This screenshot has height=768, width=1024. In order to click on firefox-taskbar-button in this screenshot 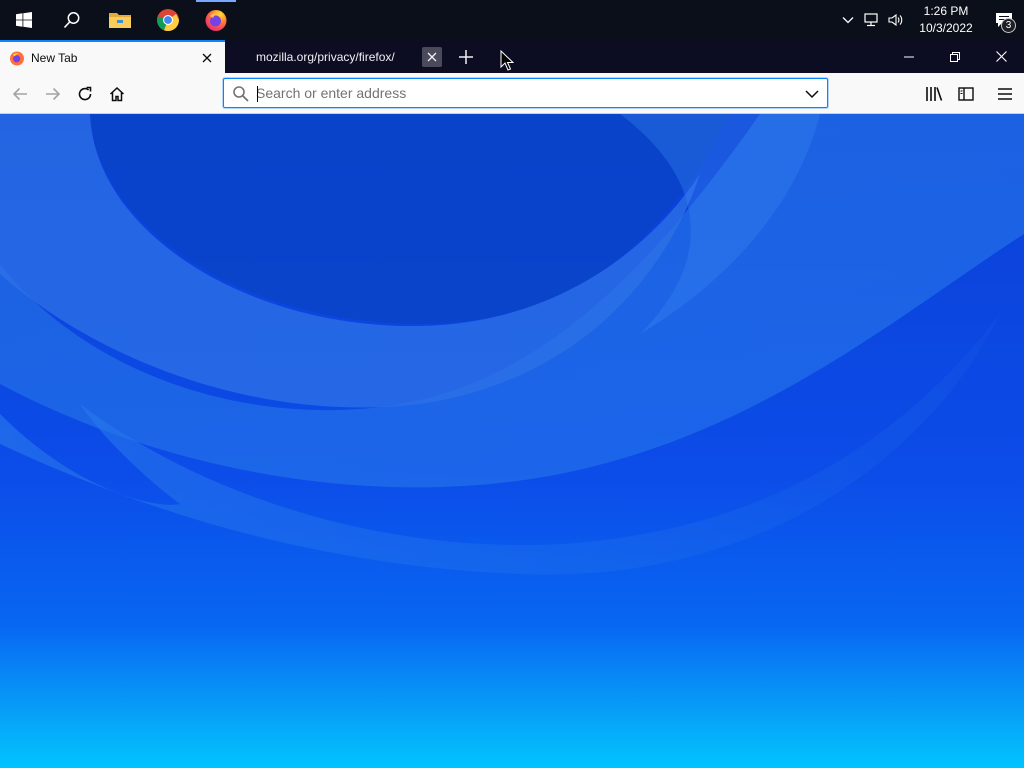, I will do `click(216, 20)`.